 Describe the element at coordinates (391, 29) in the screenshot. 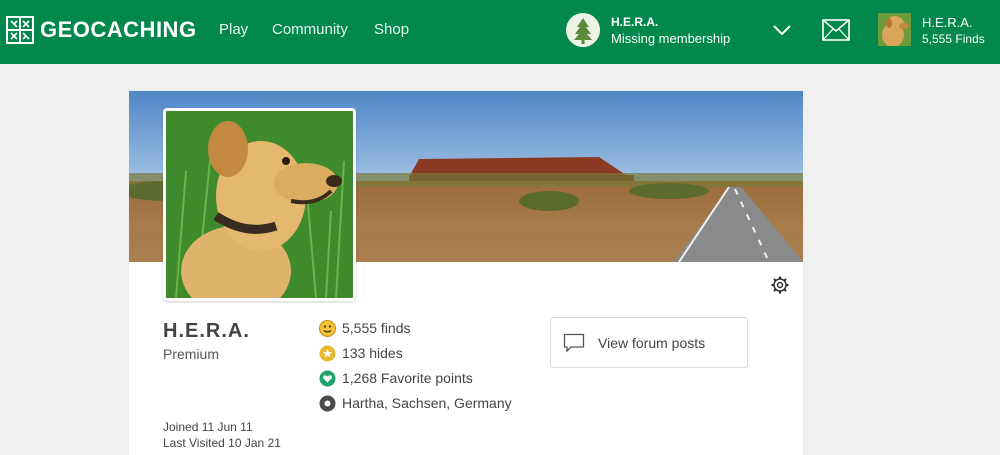

I see `nav-shop: Shop` at that location.